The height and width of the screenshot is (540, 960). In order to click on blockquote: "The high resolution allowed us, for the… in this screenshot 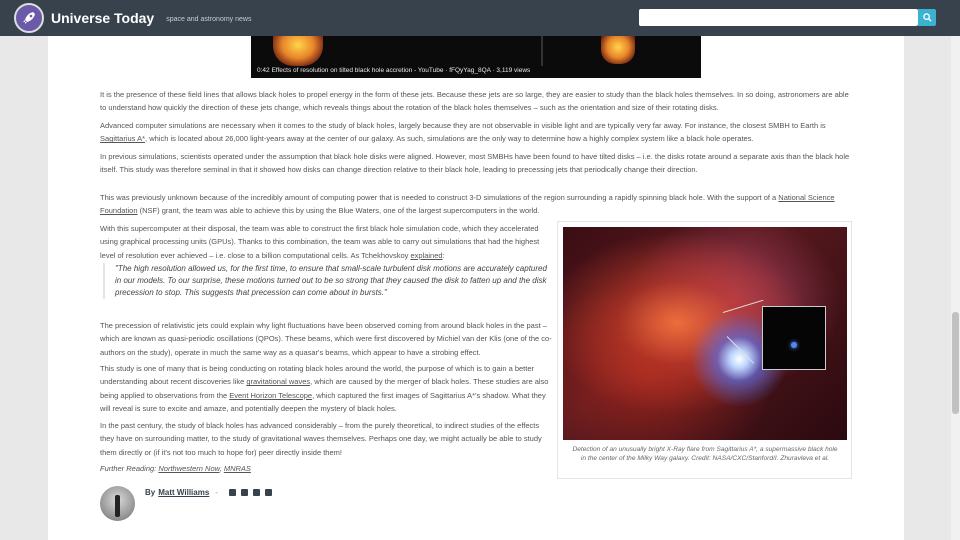, I will do `click(328, 281)`.